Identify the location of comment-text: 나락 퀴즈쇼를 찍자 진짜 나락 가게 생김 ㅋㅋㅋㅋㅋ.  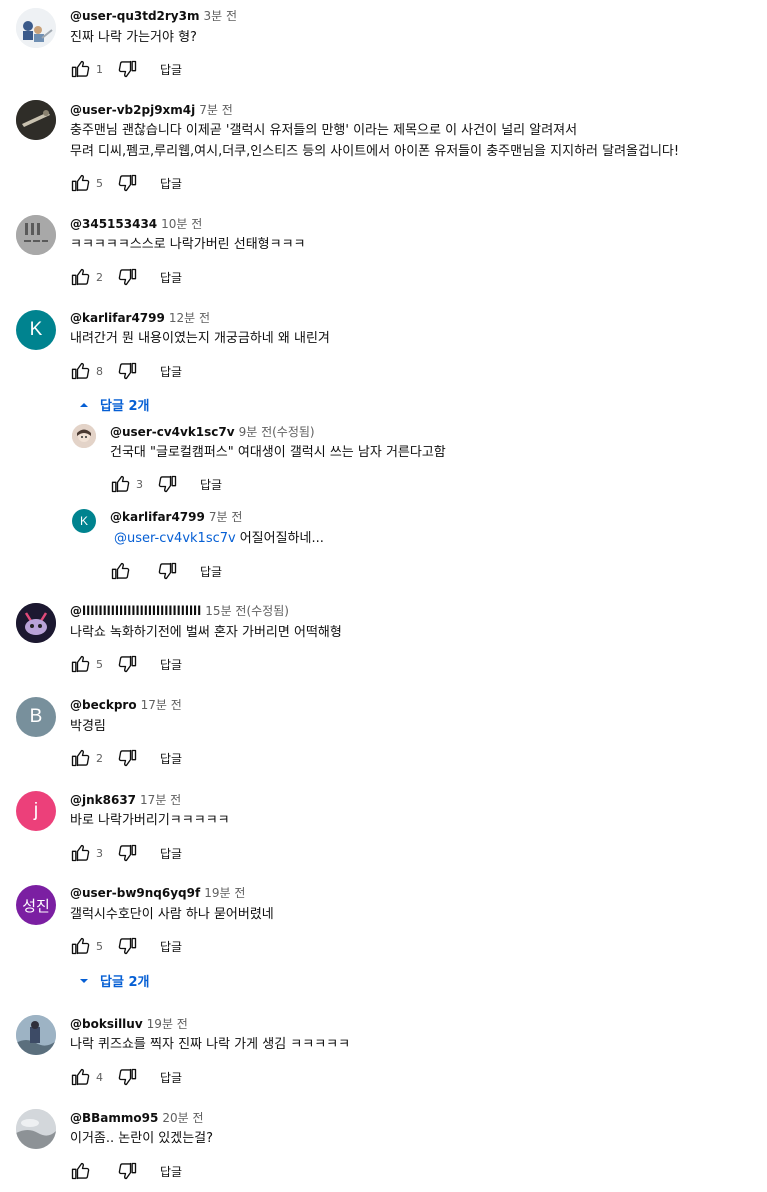
(210, 1044).